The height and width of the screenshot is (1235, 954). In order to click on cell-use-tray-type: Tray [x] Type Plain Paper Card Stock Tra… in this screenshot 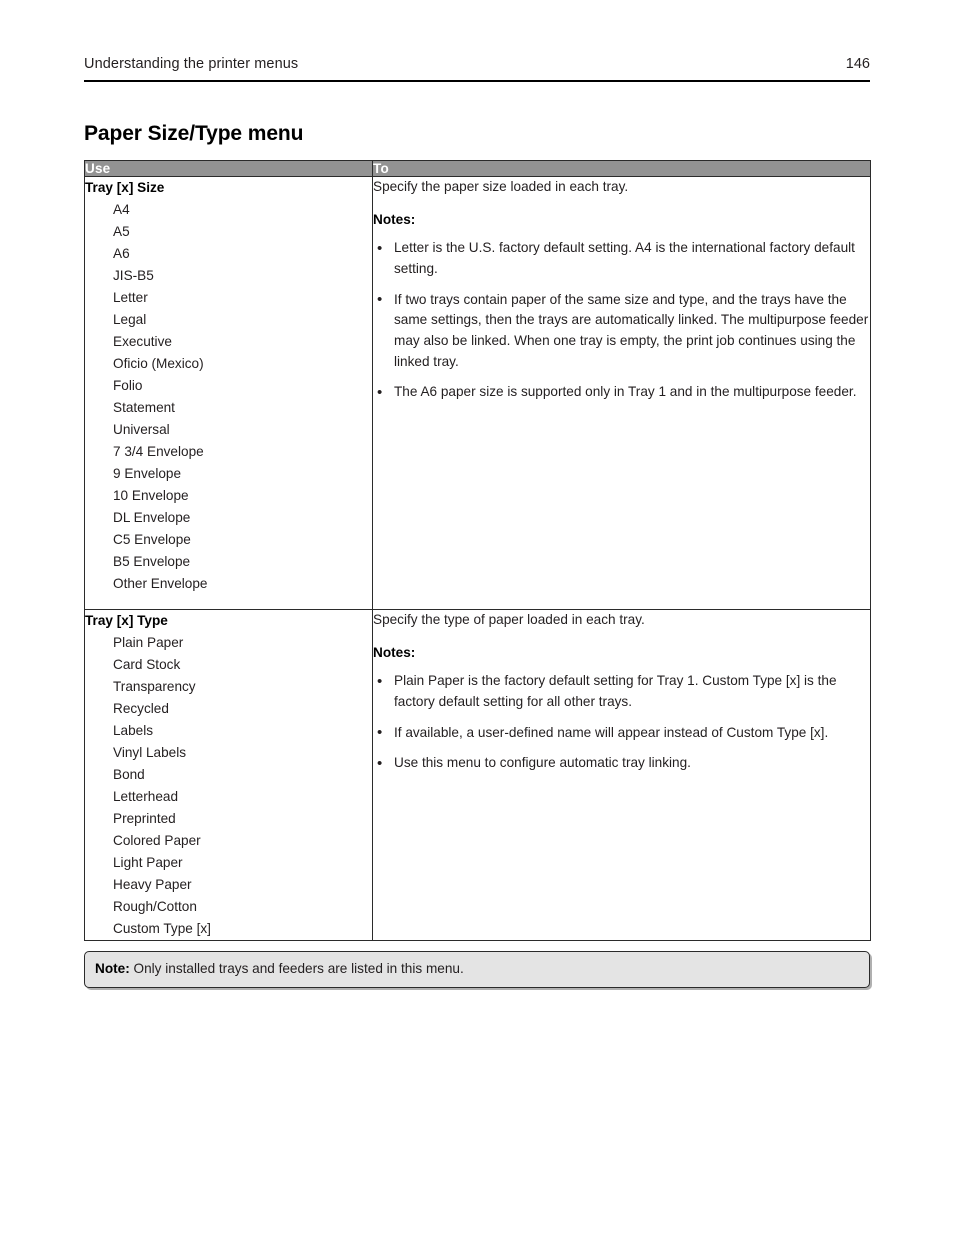, I will do `click(228, 775)`.